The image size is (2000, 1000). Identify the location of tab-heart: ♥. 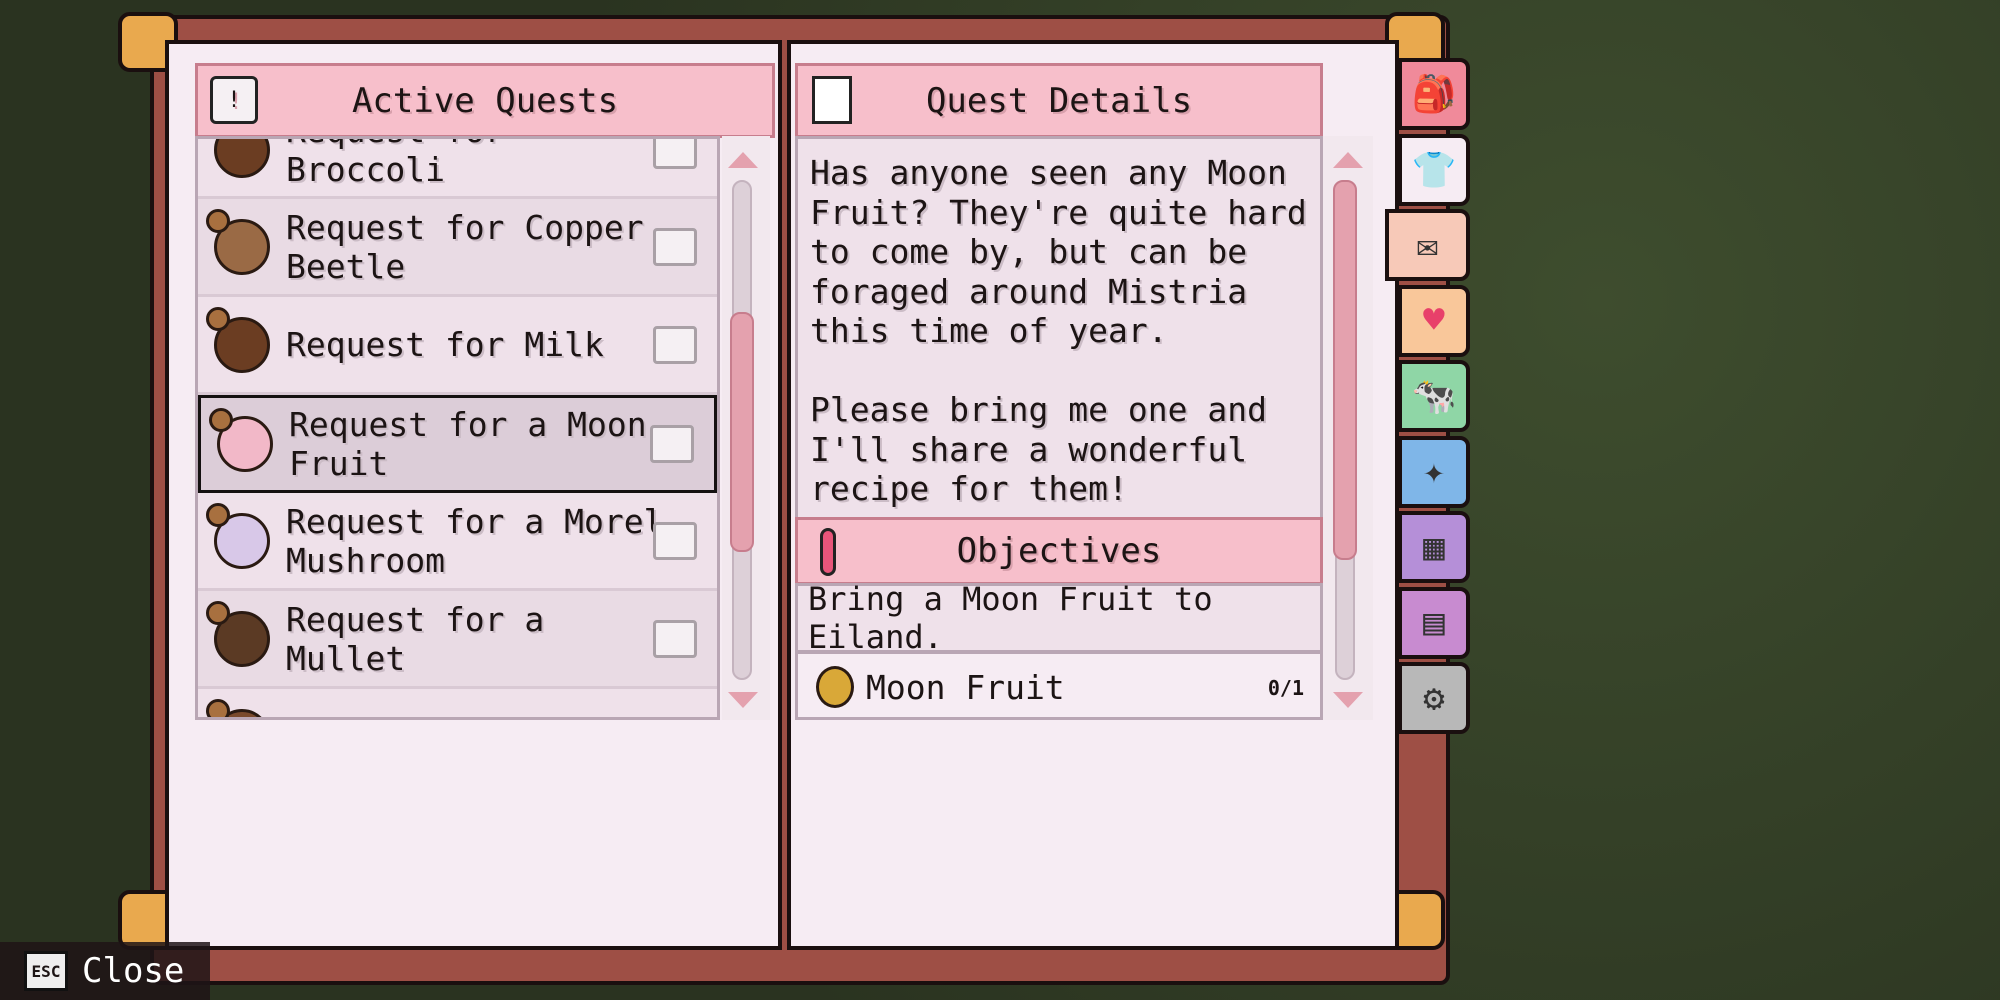
(1434, 320).